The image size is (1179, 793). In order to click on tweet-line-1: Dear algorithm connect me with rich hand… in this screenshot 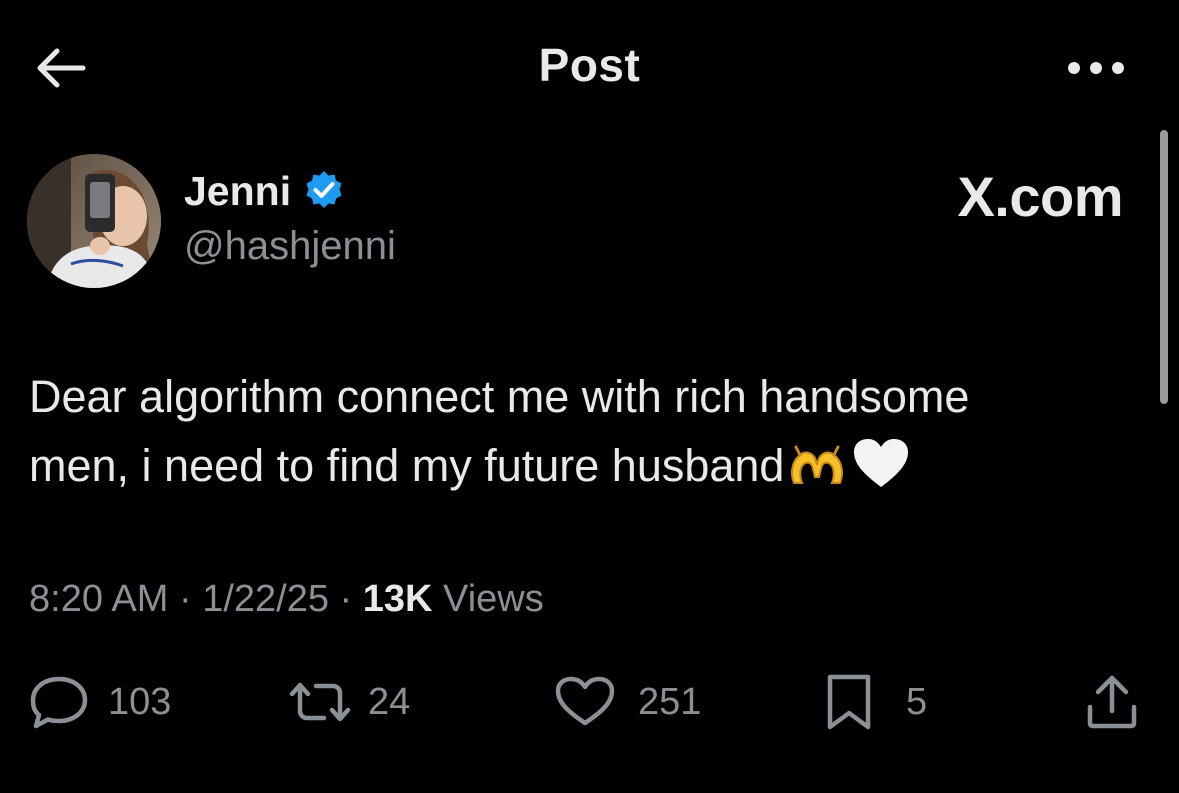, I will do `click(499, 396)`.